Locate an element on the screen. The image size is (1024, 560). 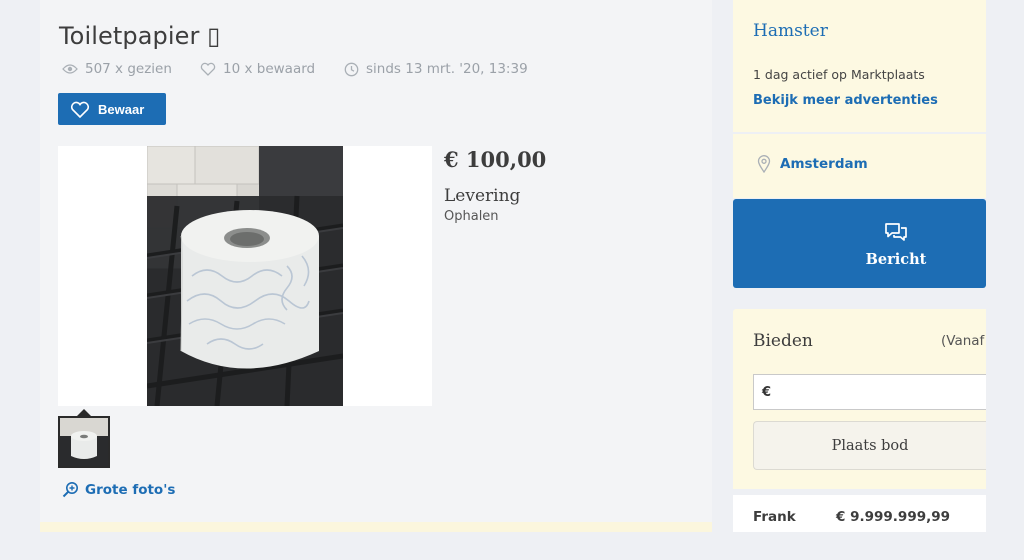
big-photos-label: Grote foto's is located at coordinates (130, 489).